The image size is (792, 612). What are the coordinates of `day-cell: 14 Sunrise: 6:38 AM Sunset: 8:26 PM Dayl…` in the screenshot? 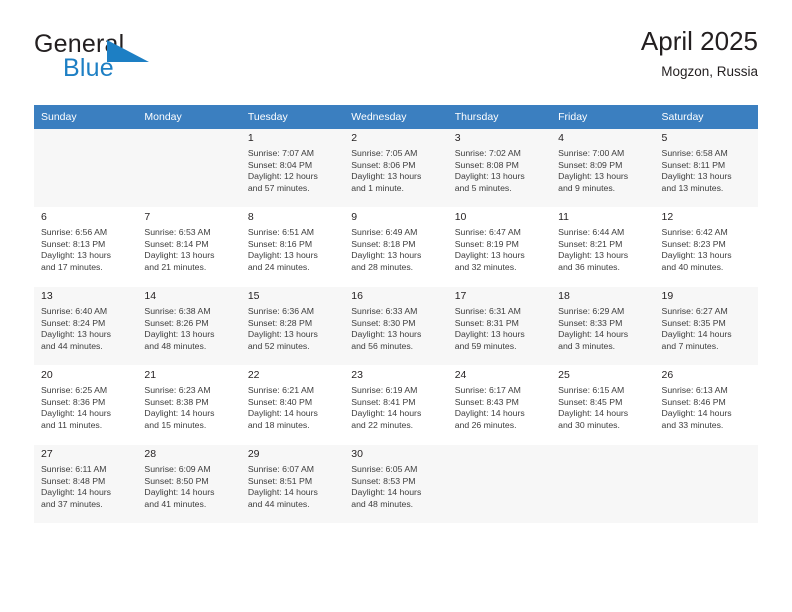 It's located at (189, 326).